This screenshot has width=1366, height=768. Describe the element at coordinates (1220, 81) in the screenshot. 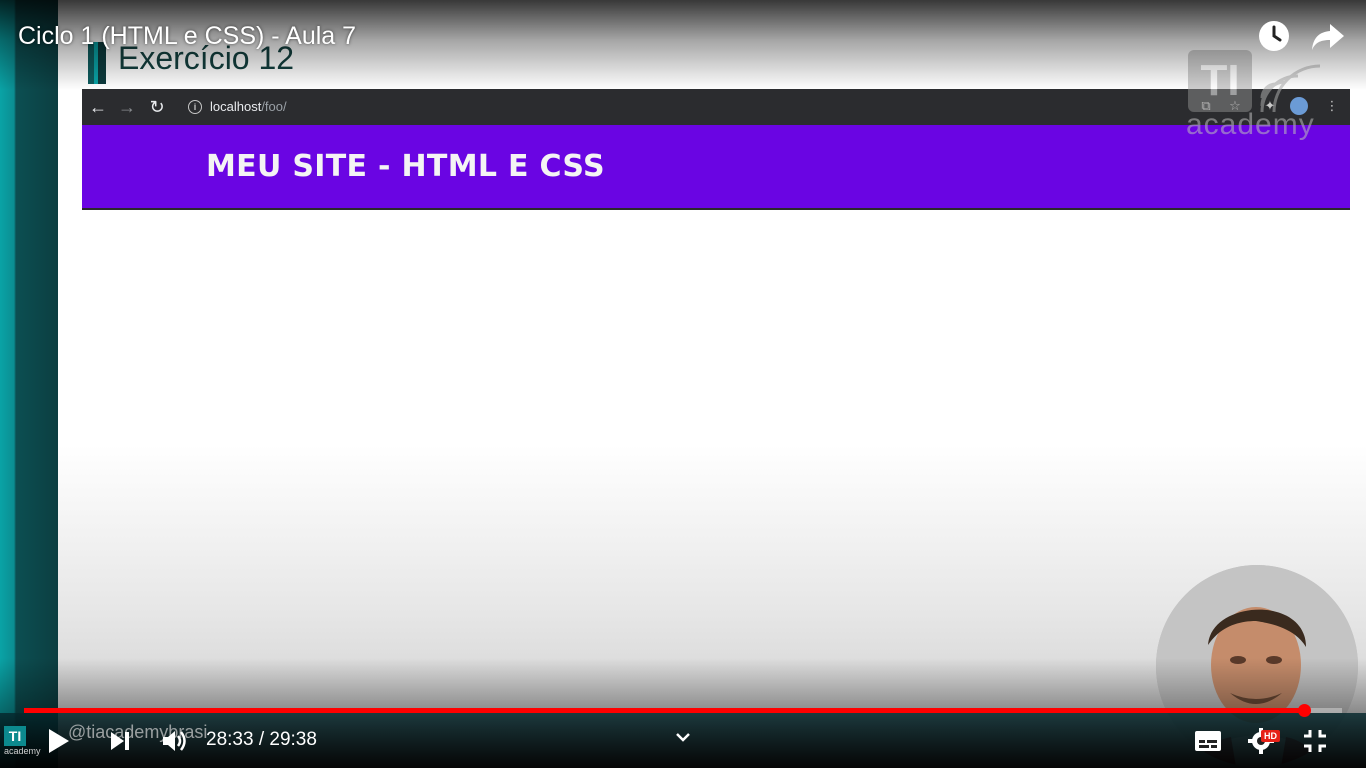

I see `watermark-logo-letters: TI` at that location.